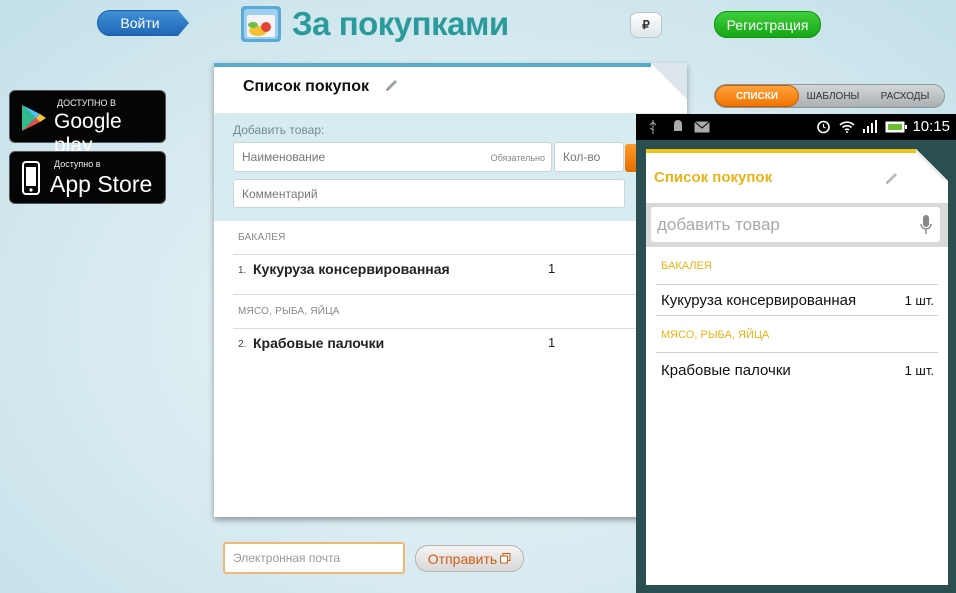 This screenshot has width=956, height=593. I want to click on quantity-placeholder: Кол-во, so click(582, 157).